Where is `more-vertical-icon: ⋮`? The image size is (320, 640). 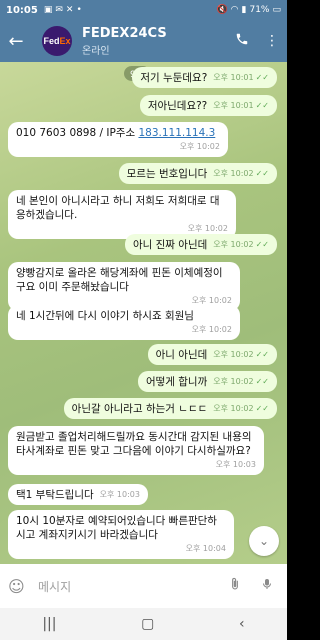 more-vertical-icon: ⋮ is located at coordinates (272, 41).